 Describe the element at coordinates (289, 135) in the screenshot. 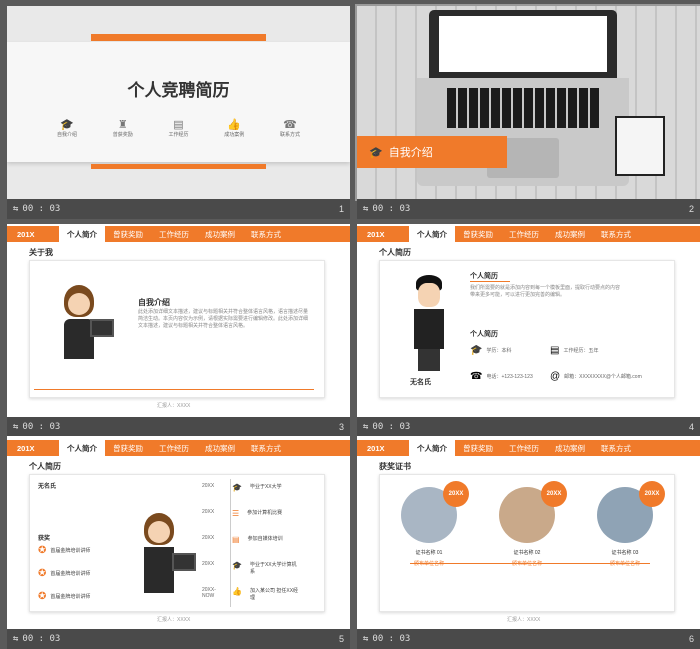

I see `icon-label: 联系方式` at that location.